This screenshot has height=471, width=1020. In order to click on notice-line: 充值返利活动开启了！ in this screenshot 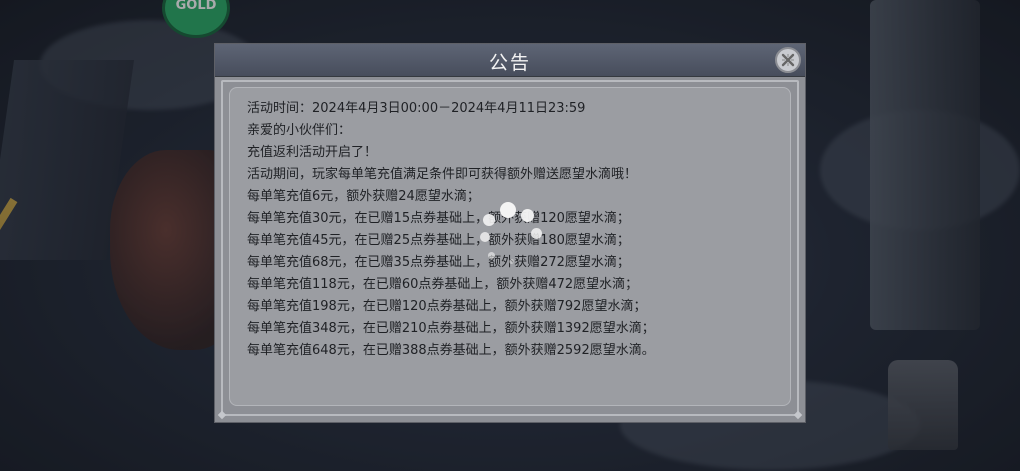, I will do `click(312, 152)`.